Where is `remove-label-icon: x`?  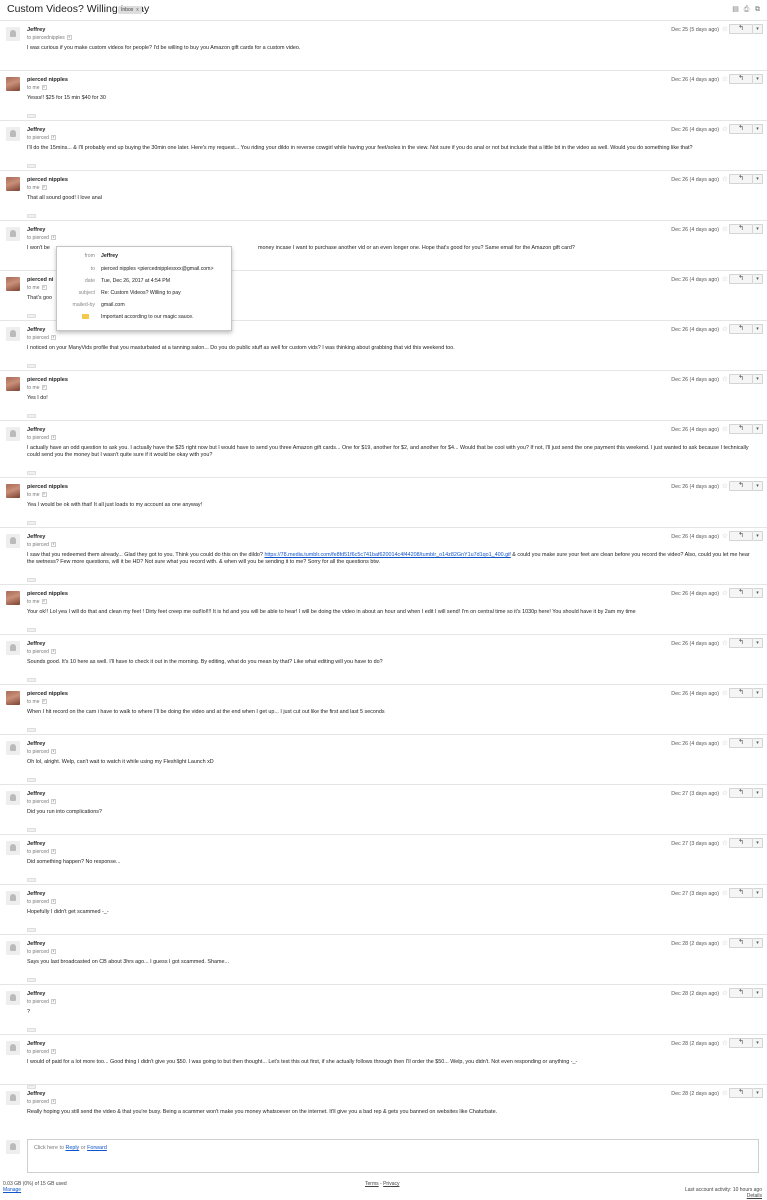 remove-label-icon: x is located at coordinates (137, 10).